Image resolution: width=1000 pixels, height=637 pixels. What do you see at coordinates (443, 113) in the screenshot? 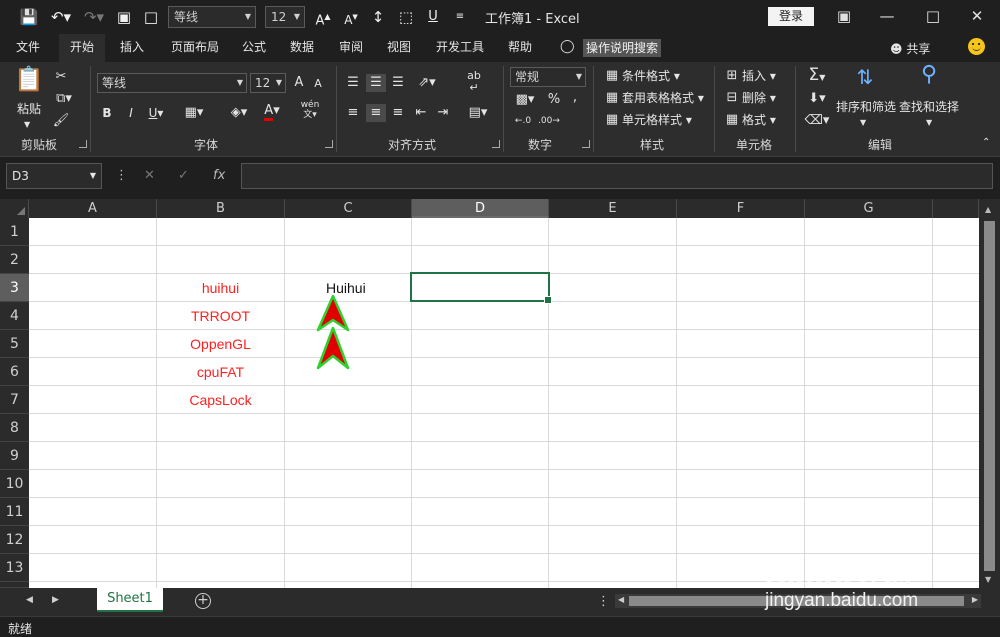
I see `increase-indent-icon: ⇥` at bounding box center [443, 113].